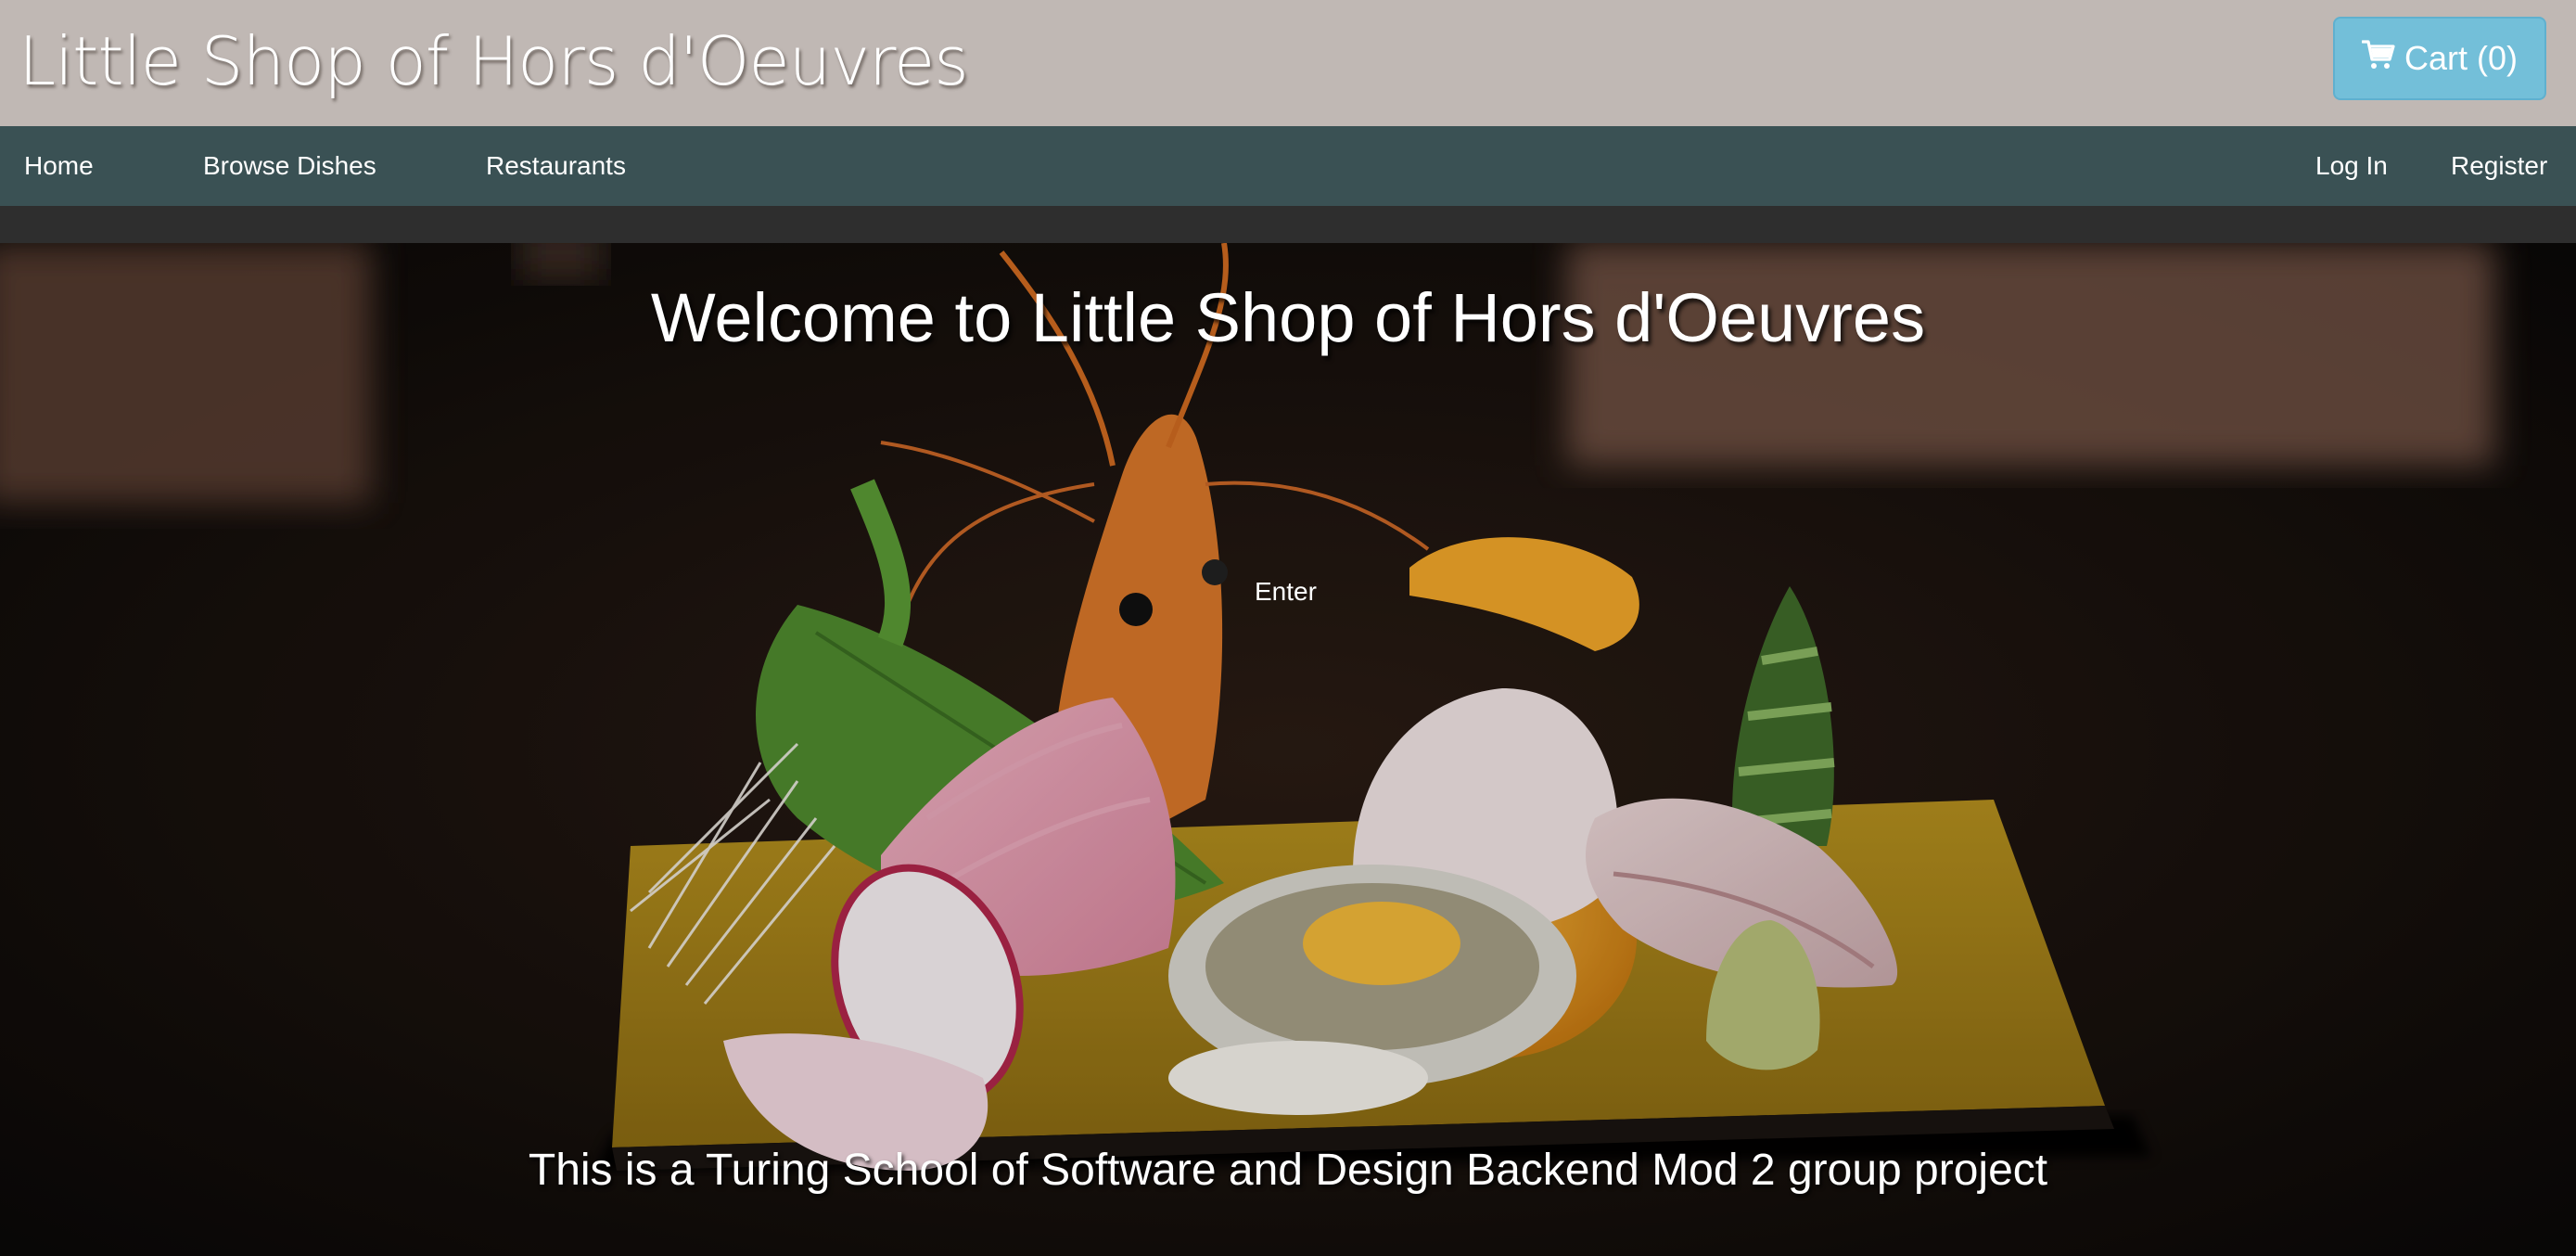 The height and width of the screenshot is (1256, 2576). What do you see at coordinates (289, 166) in the screenshot?
I see `nav-browse-dishes-link: Browse Dishes` at bounding box center [289, 166].